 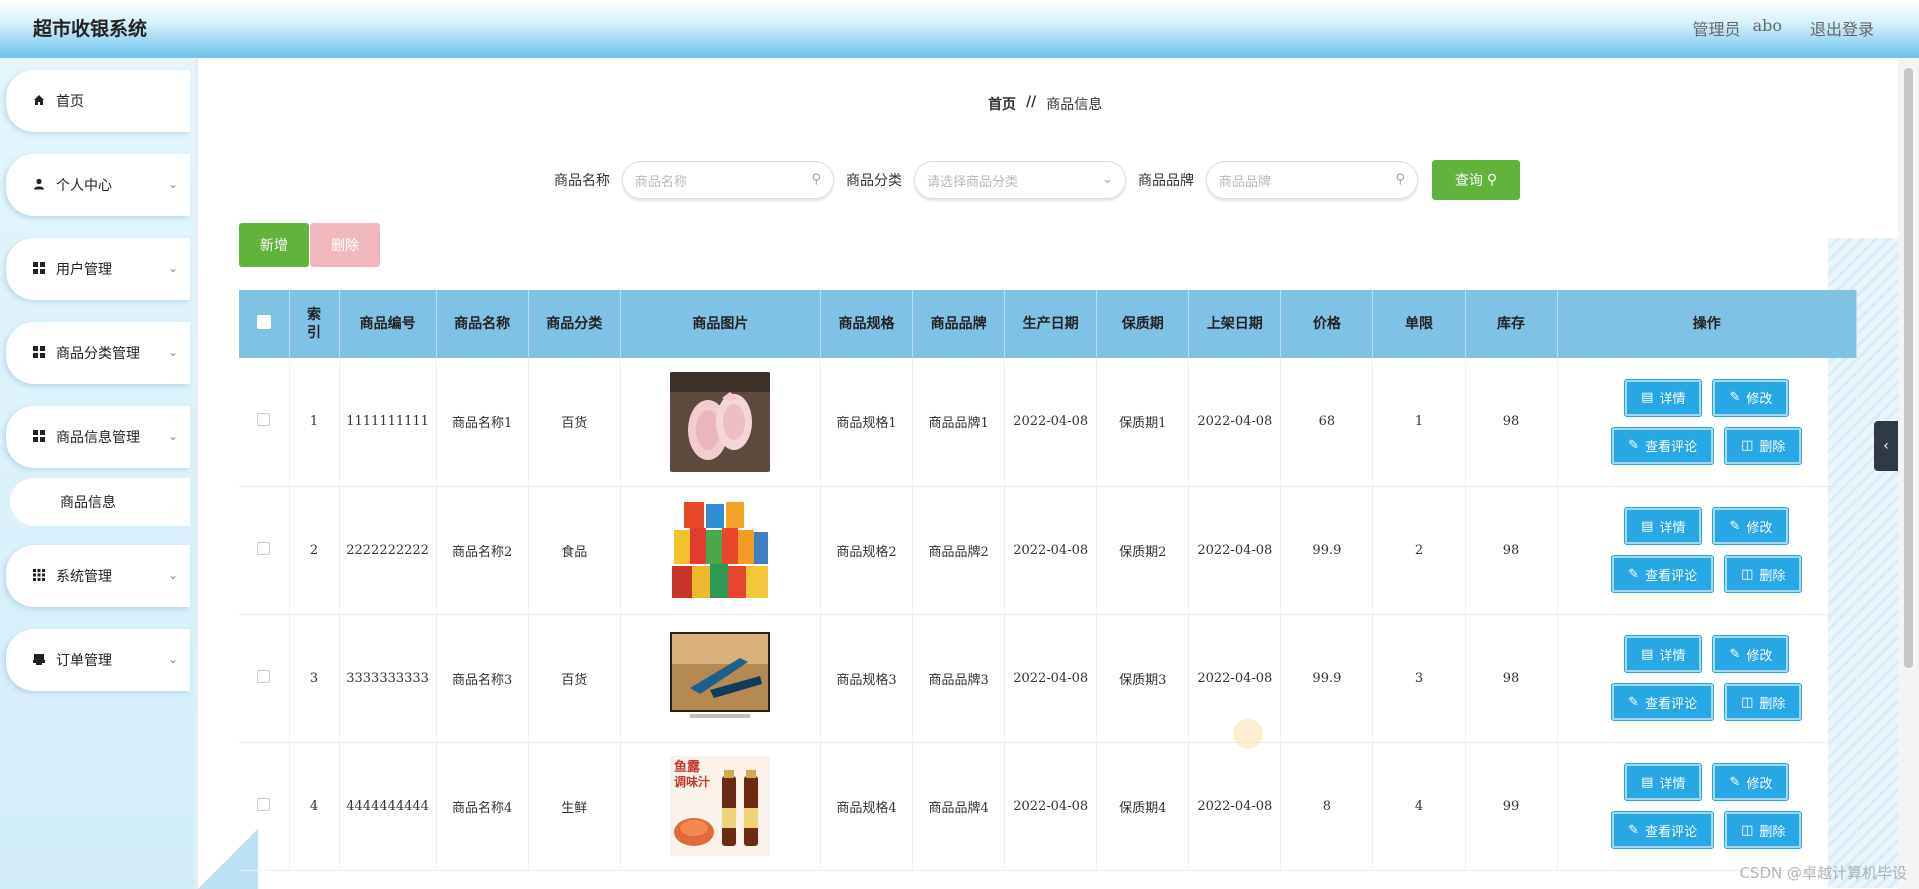 What do you see at coordinates (720, 678) in the screenshot?
I see `cell-image` at bounding box center [720, 678].